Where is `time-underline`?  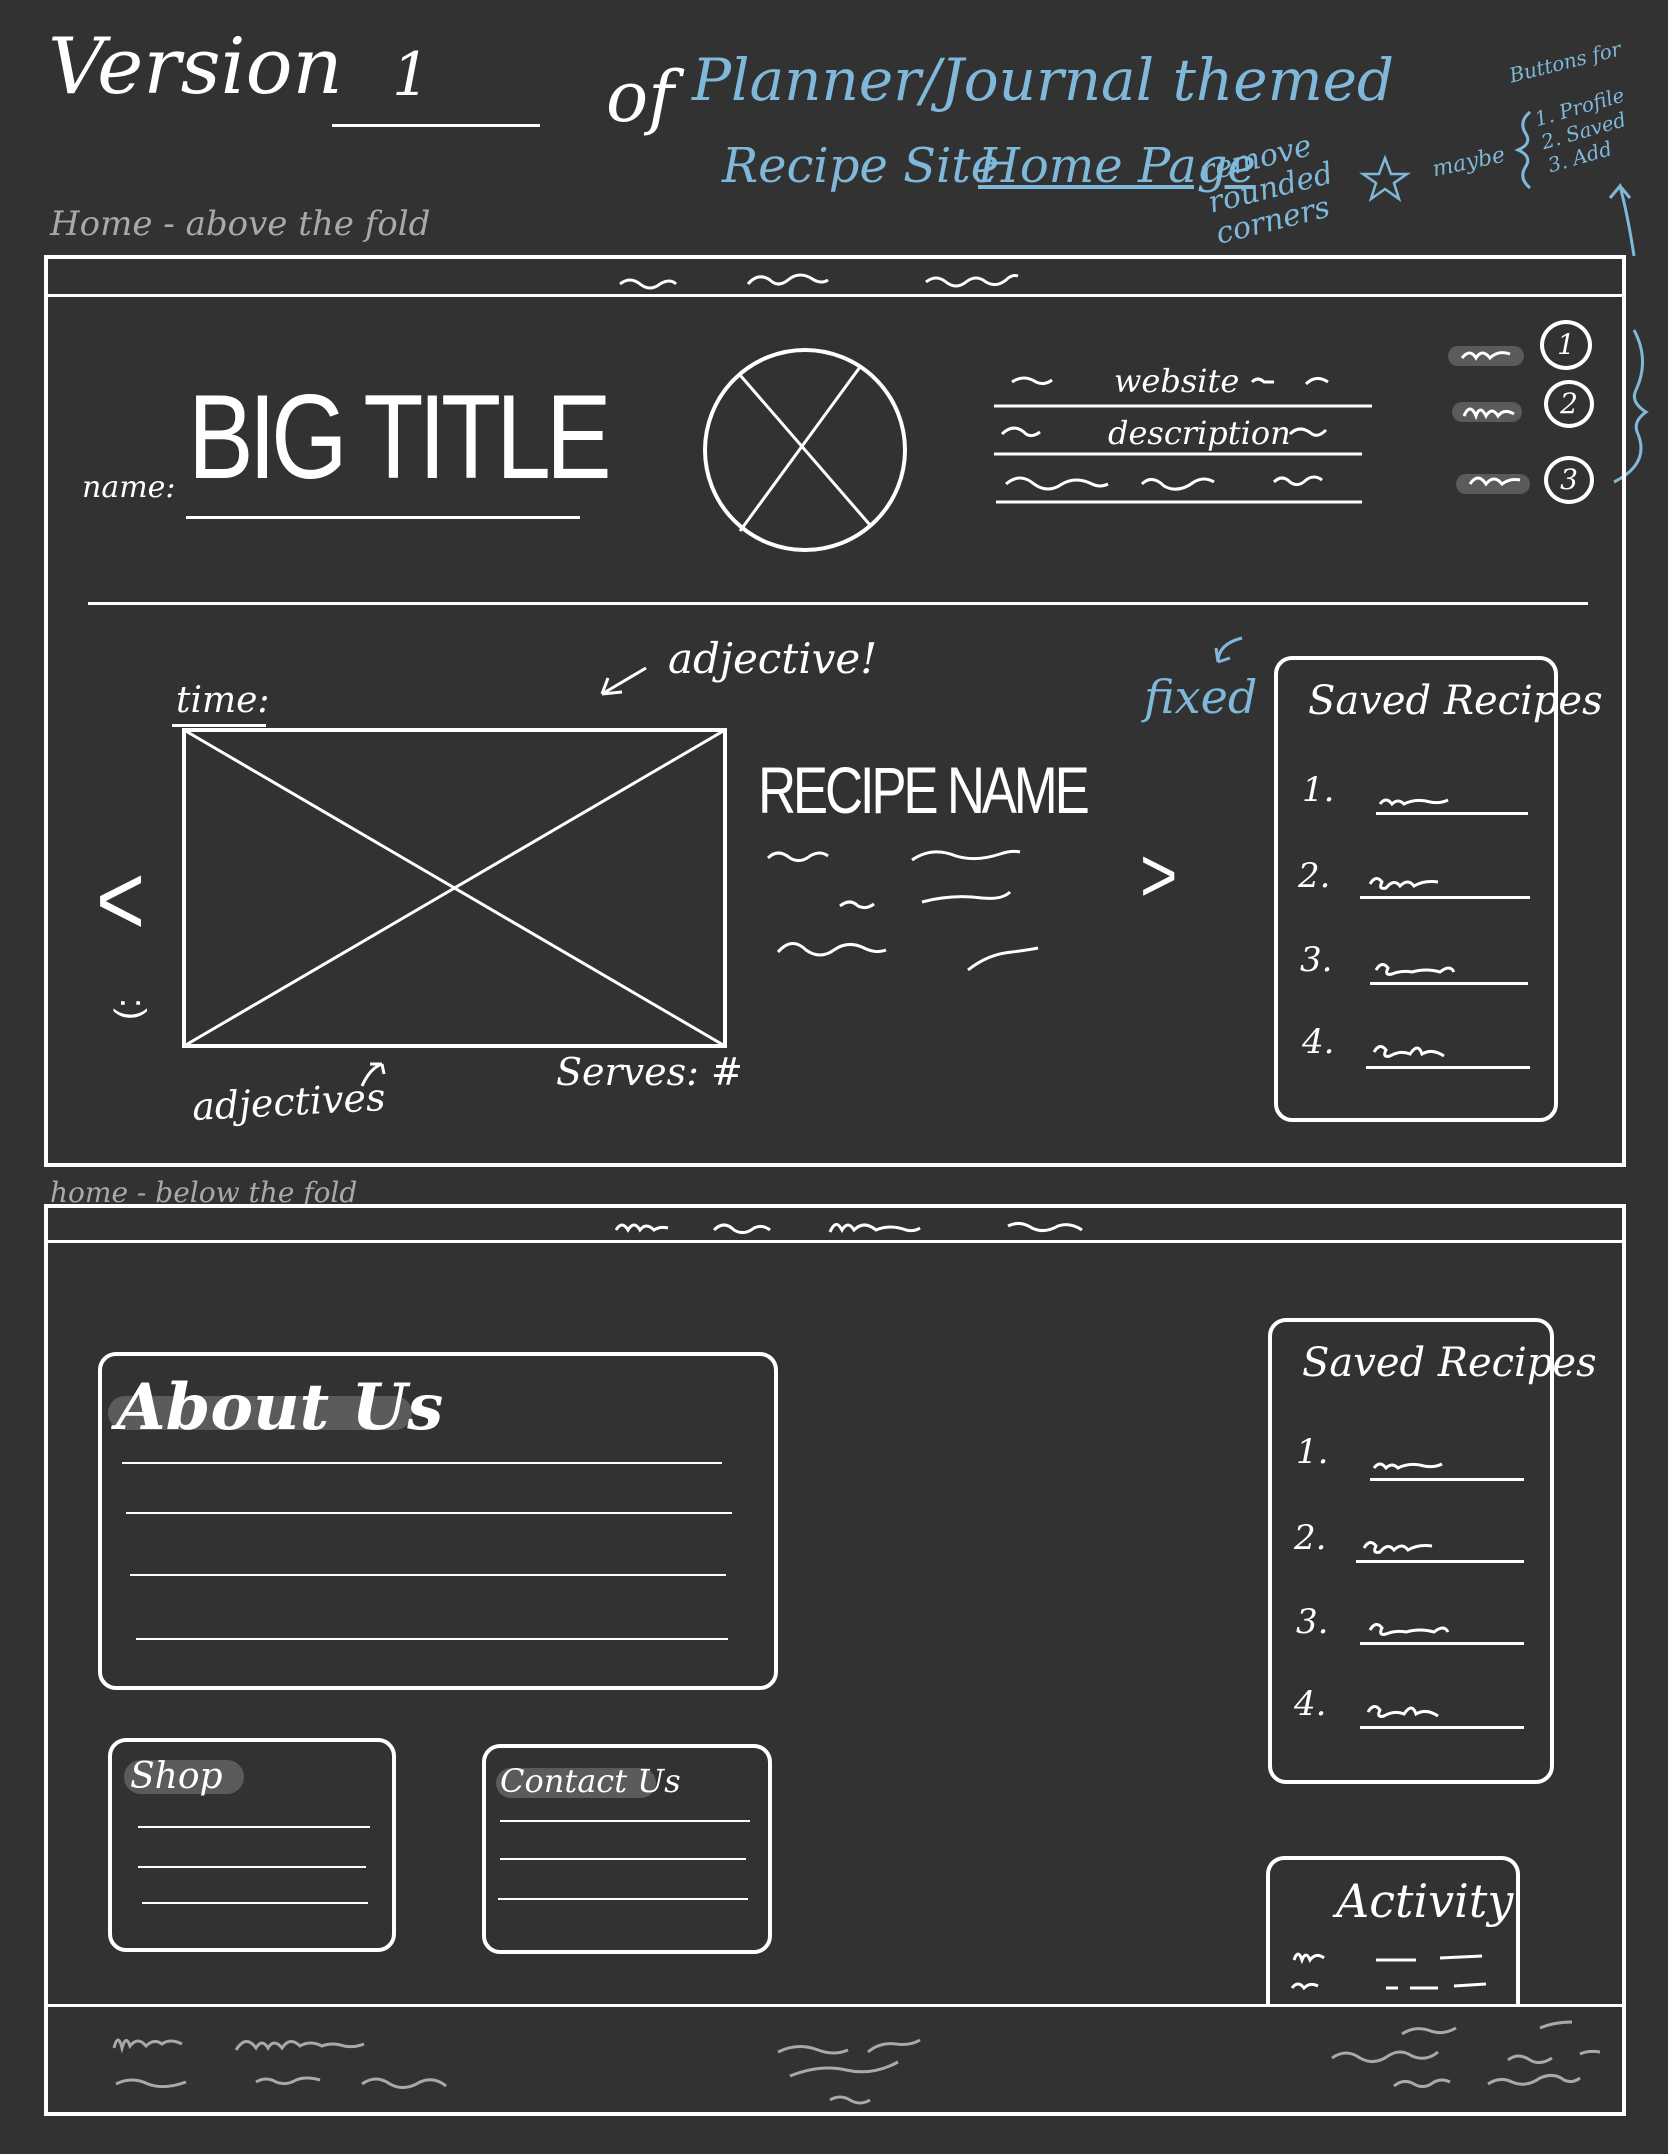 time-underline is located at coordinates (219, 725).